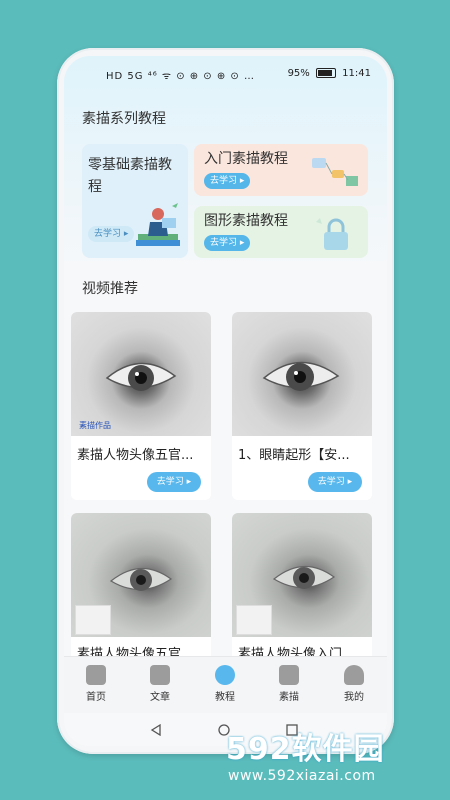 The image size is (450, 800). What do you see at coordinates (160, 675) in the screenshot?
I see `article-icon` at bounding box center [160, 675].